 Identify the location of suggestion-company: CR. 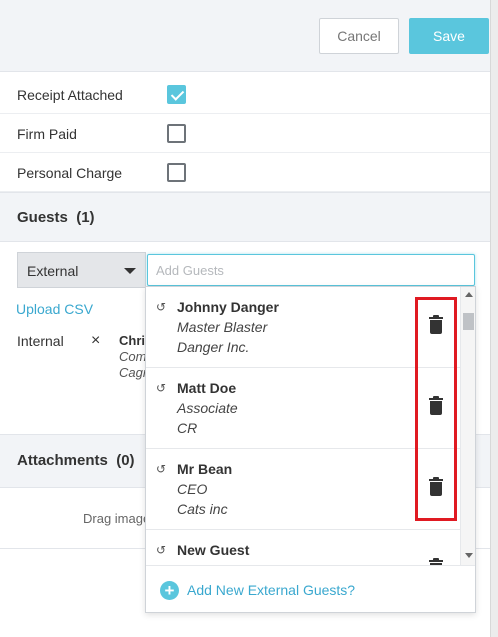
(187, 428).